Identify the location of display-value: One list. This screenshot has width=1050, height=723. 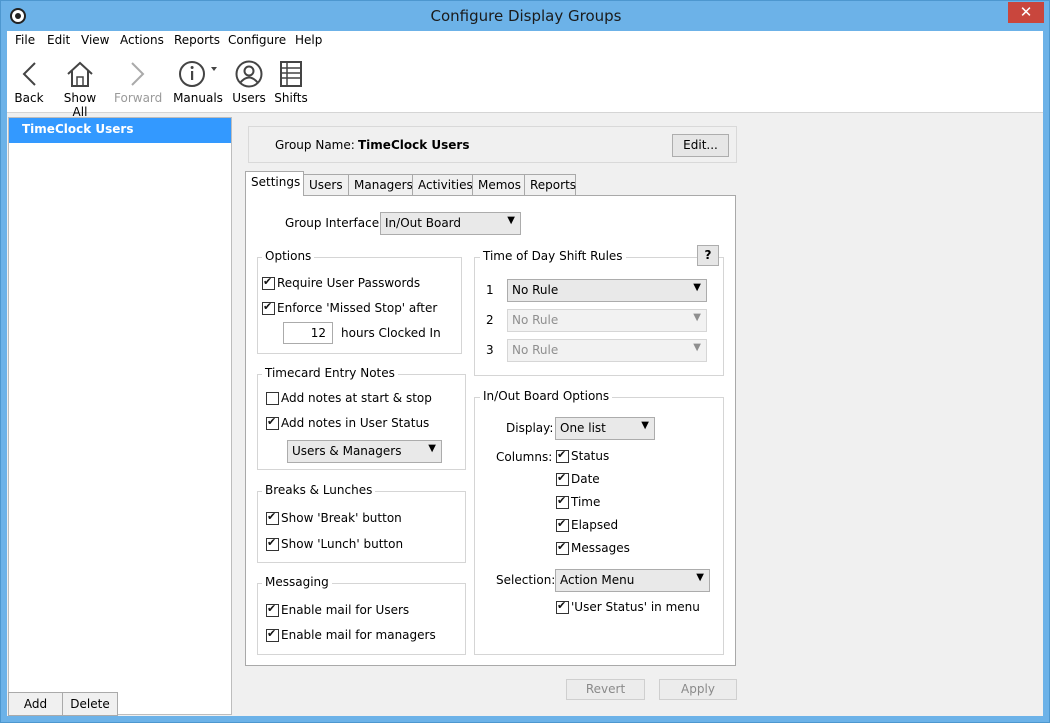
(583, 428).